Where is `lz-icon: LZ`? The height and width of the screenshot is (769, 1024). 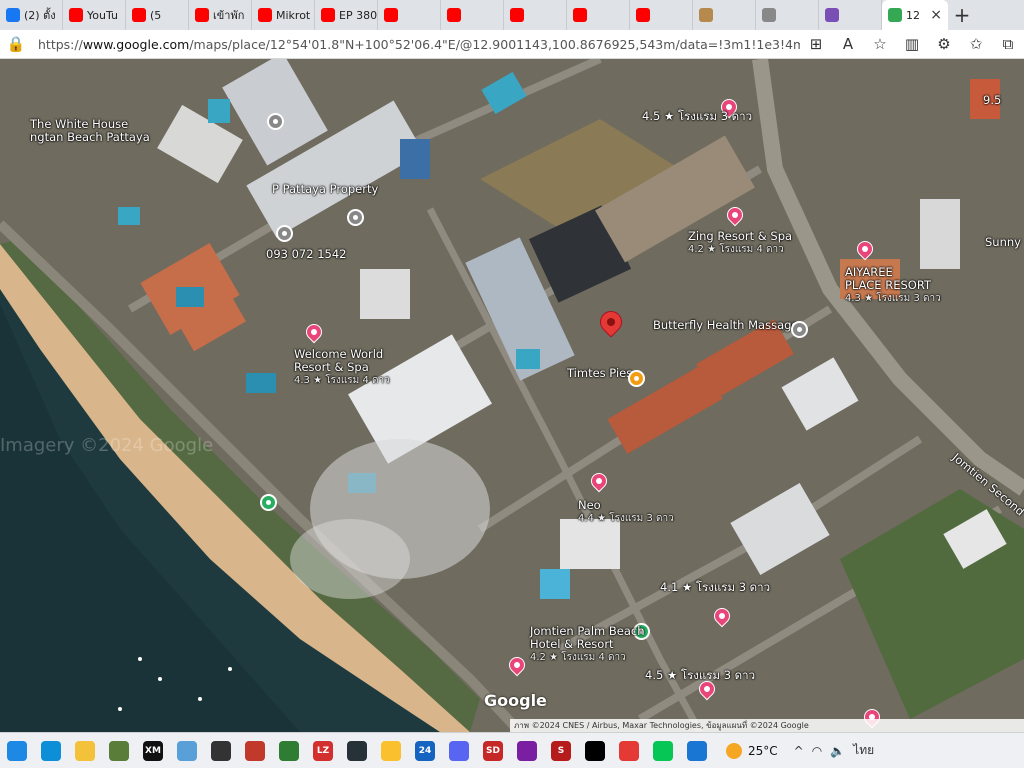 lz-icon: LZ is located at coordinates (323, 751).